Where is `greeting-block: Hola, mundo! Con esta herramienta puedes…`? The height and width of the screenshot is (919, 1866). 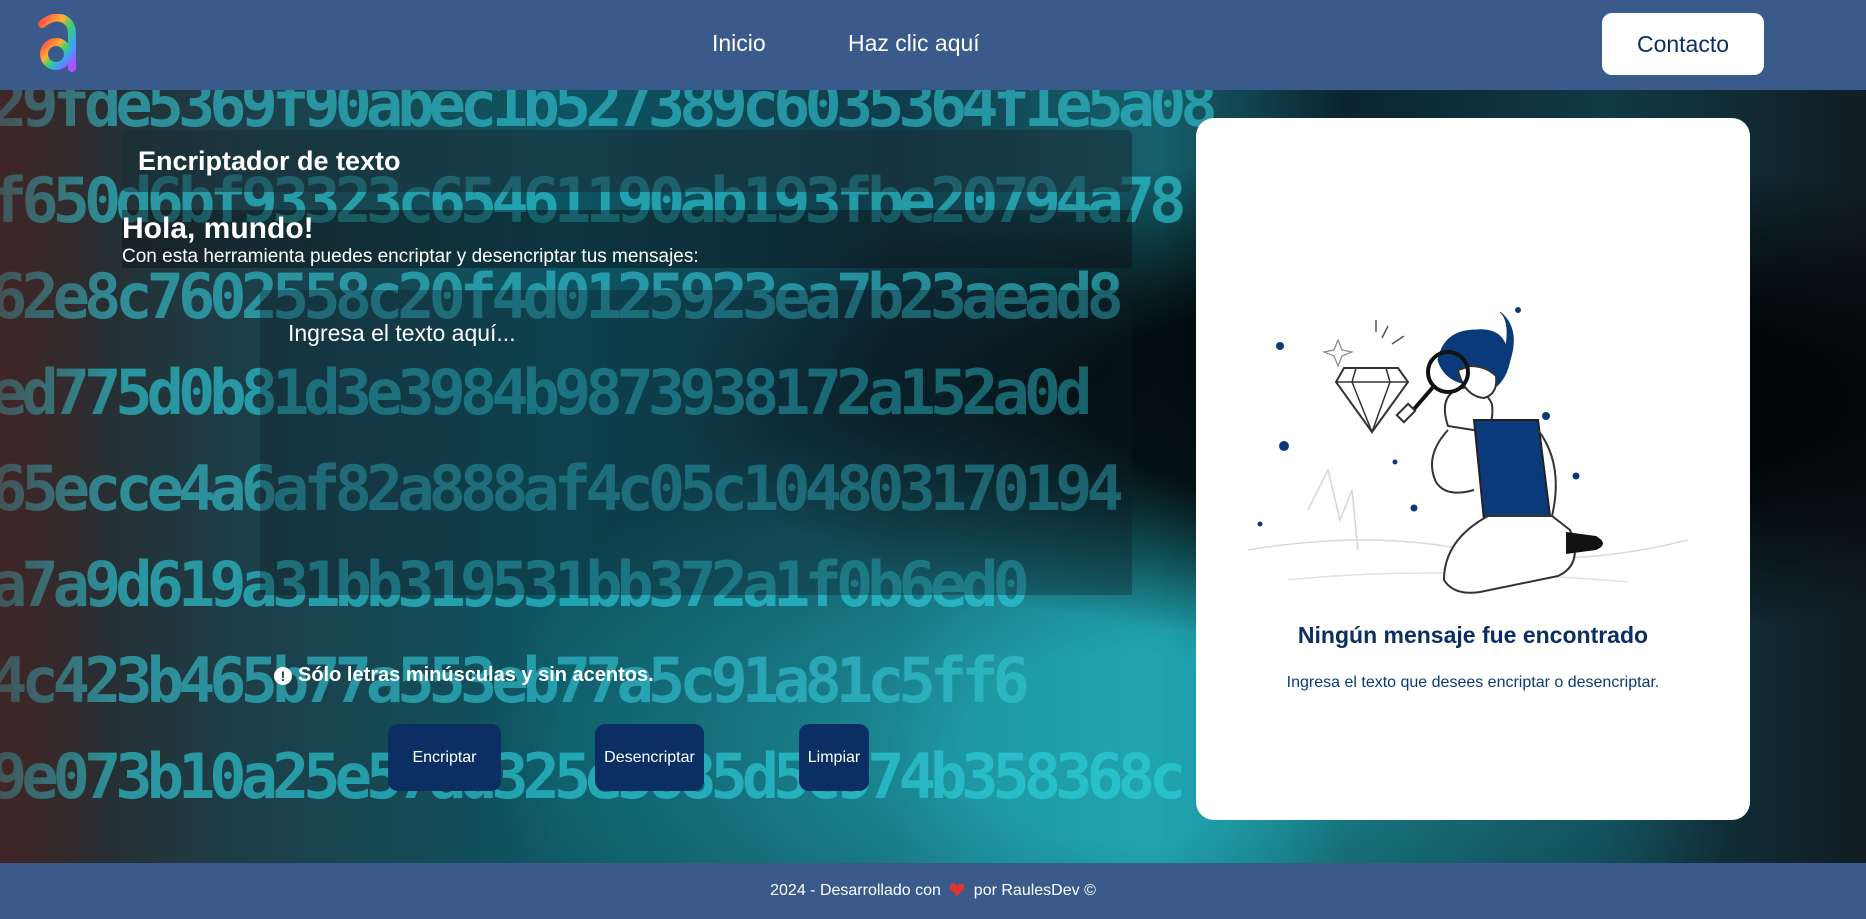 greeting-block: Hola, mundo! Con esta herramienta puedes… is located at coordinates (627, 239).